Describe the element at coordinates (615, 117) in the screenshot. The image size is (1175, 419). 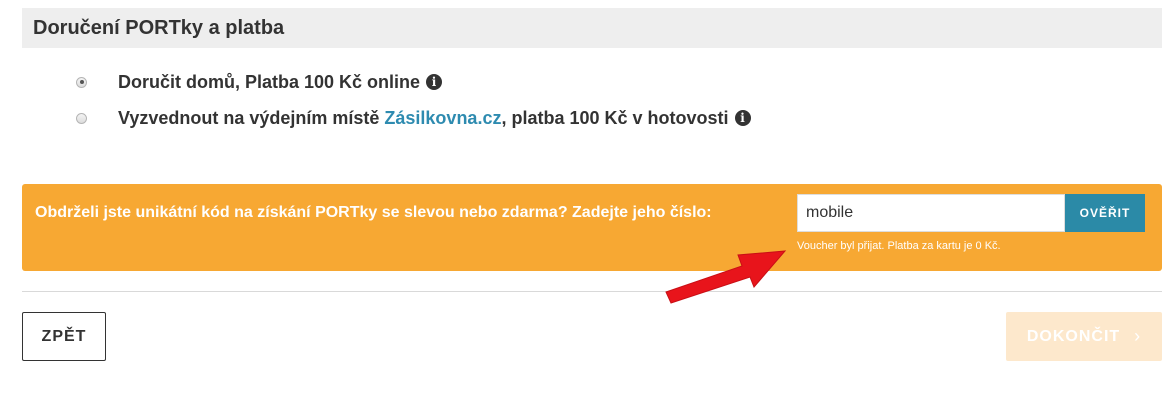
I see `option-pickup-label-after: , platba 100 Kč v hotovosti` at that location.